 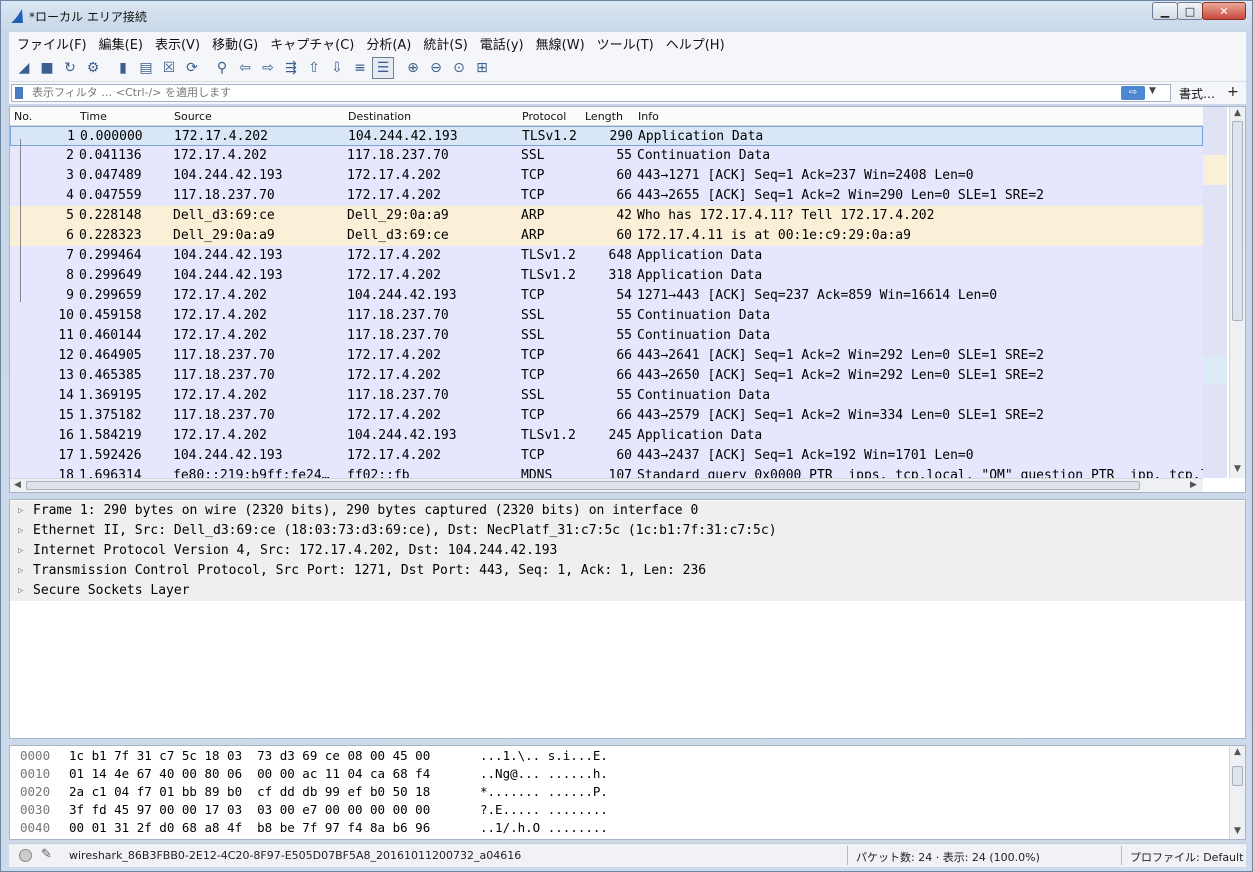 I want to click on menu-item-10: ヘルプ(H), so click(x=697, y=43).